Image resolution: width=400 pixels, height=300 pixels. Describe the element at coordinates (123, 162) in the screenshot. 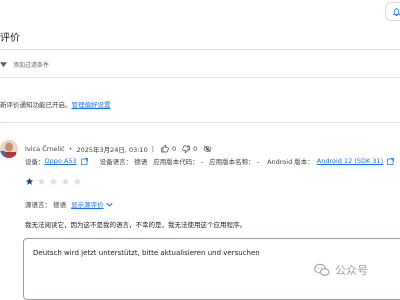

I see `device-language: 设备语言： 德语` at that location.